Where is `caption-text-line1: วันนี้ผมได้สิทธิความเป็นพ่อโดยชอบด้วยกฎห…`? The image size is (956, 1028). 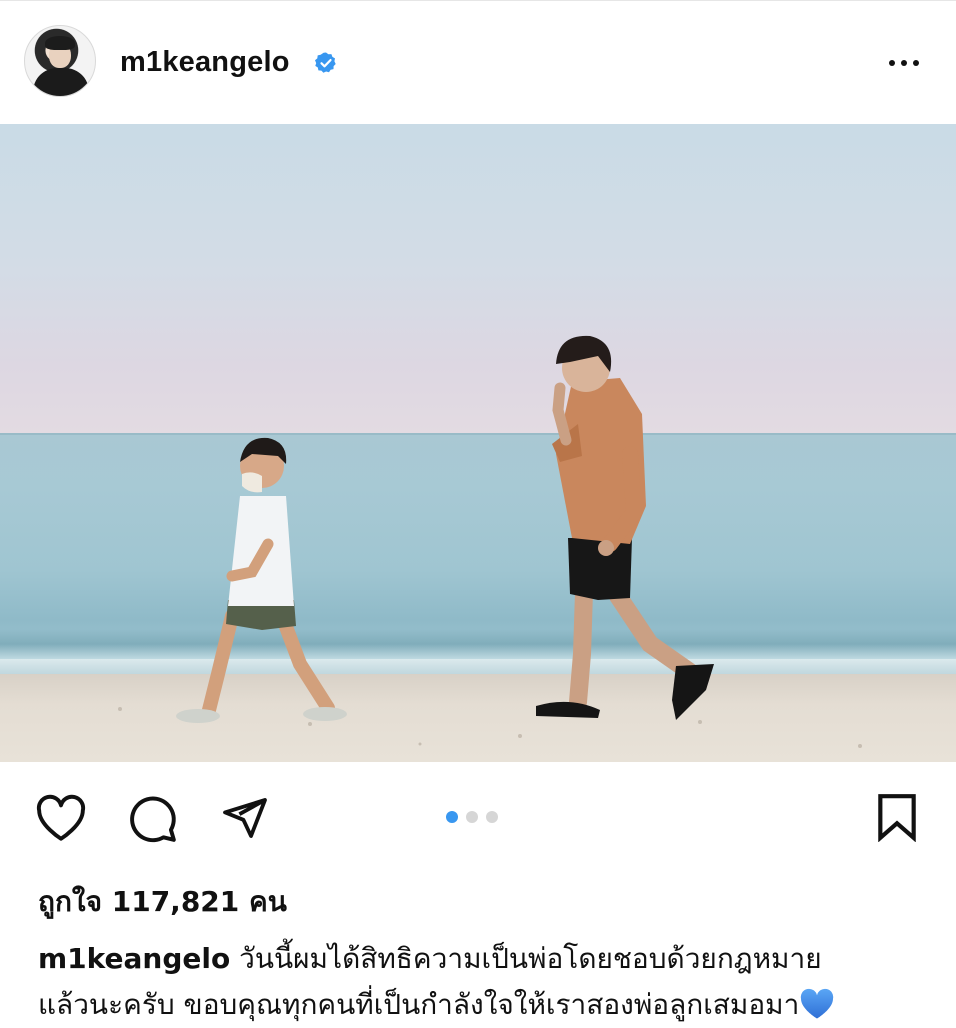
caption-text-line1: วันนี้ผมได้สิทธิความเป็นพ่อโดยชอบด้วยกฎห… is located at coordinates (530, 958).